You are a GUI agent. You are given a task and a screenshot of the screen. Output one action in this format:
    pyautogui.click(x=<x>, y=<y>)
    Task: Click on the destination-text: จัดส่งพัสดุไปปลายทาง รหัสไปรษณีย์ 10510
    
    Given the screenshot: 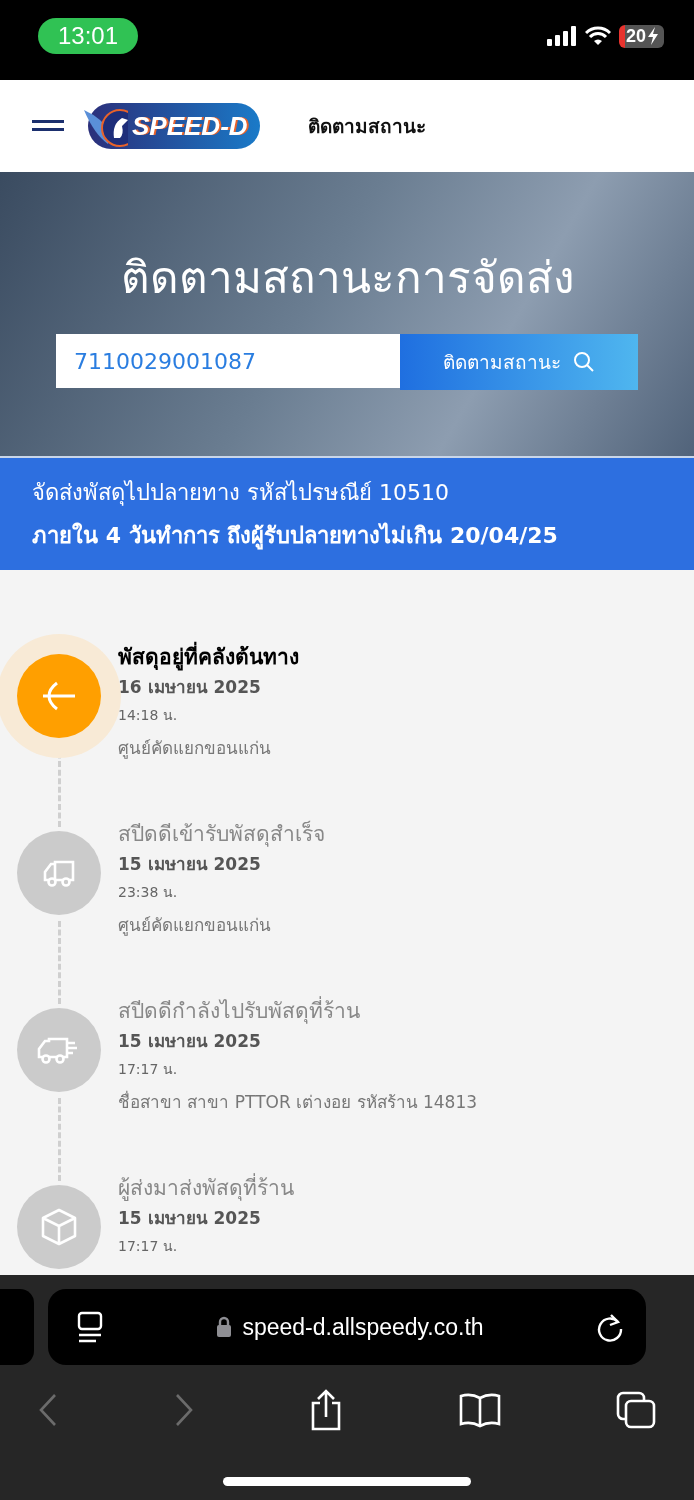 What is the action you would take?
    pyautogui.click(x=241, y=493)
    